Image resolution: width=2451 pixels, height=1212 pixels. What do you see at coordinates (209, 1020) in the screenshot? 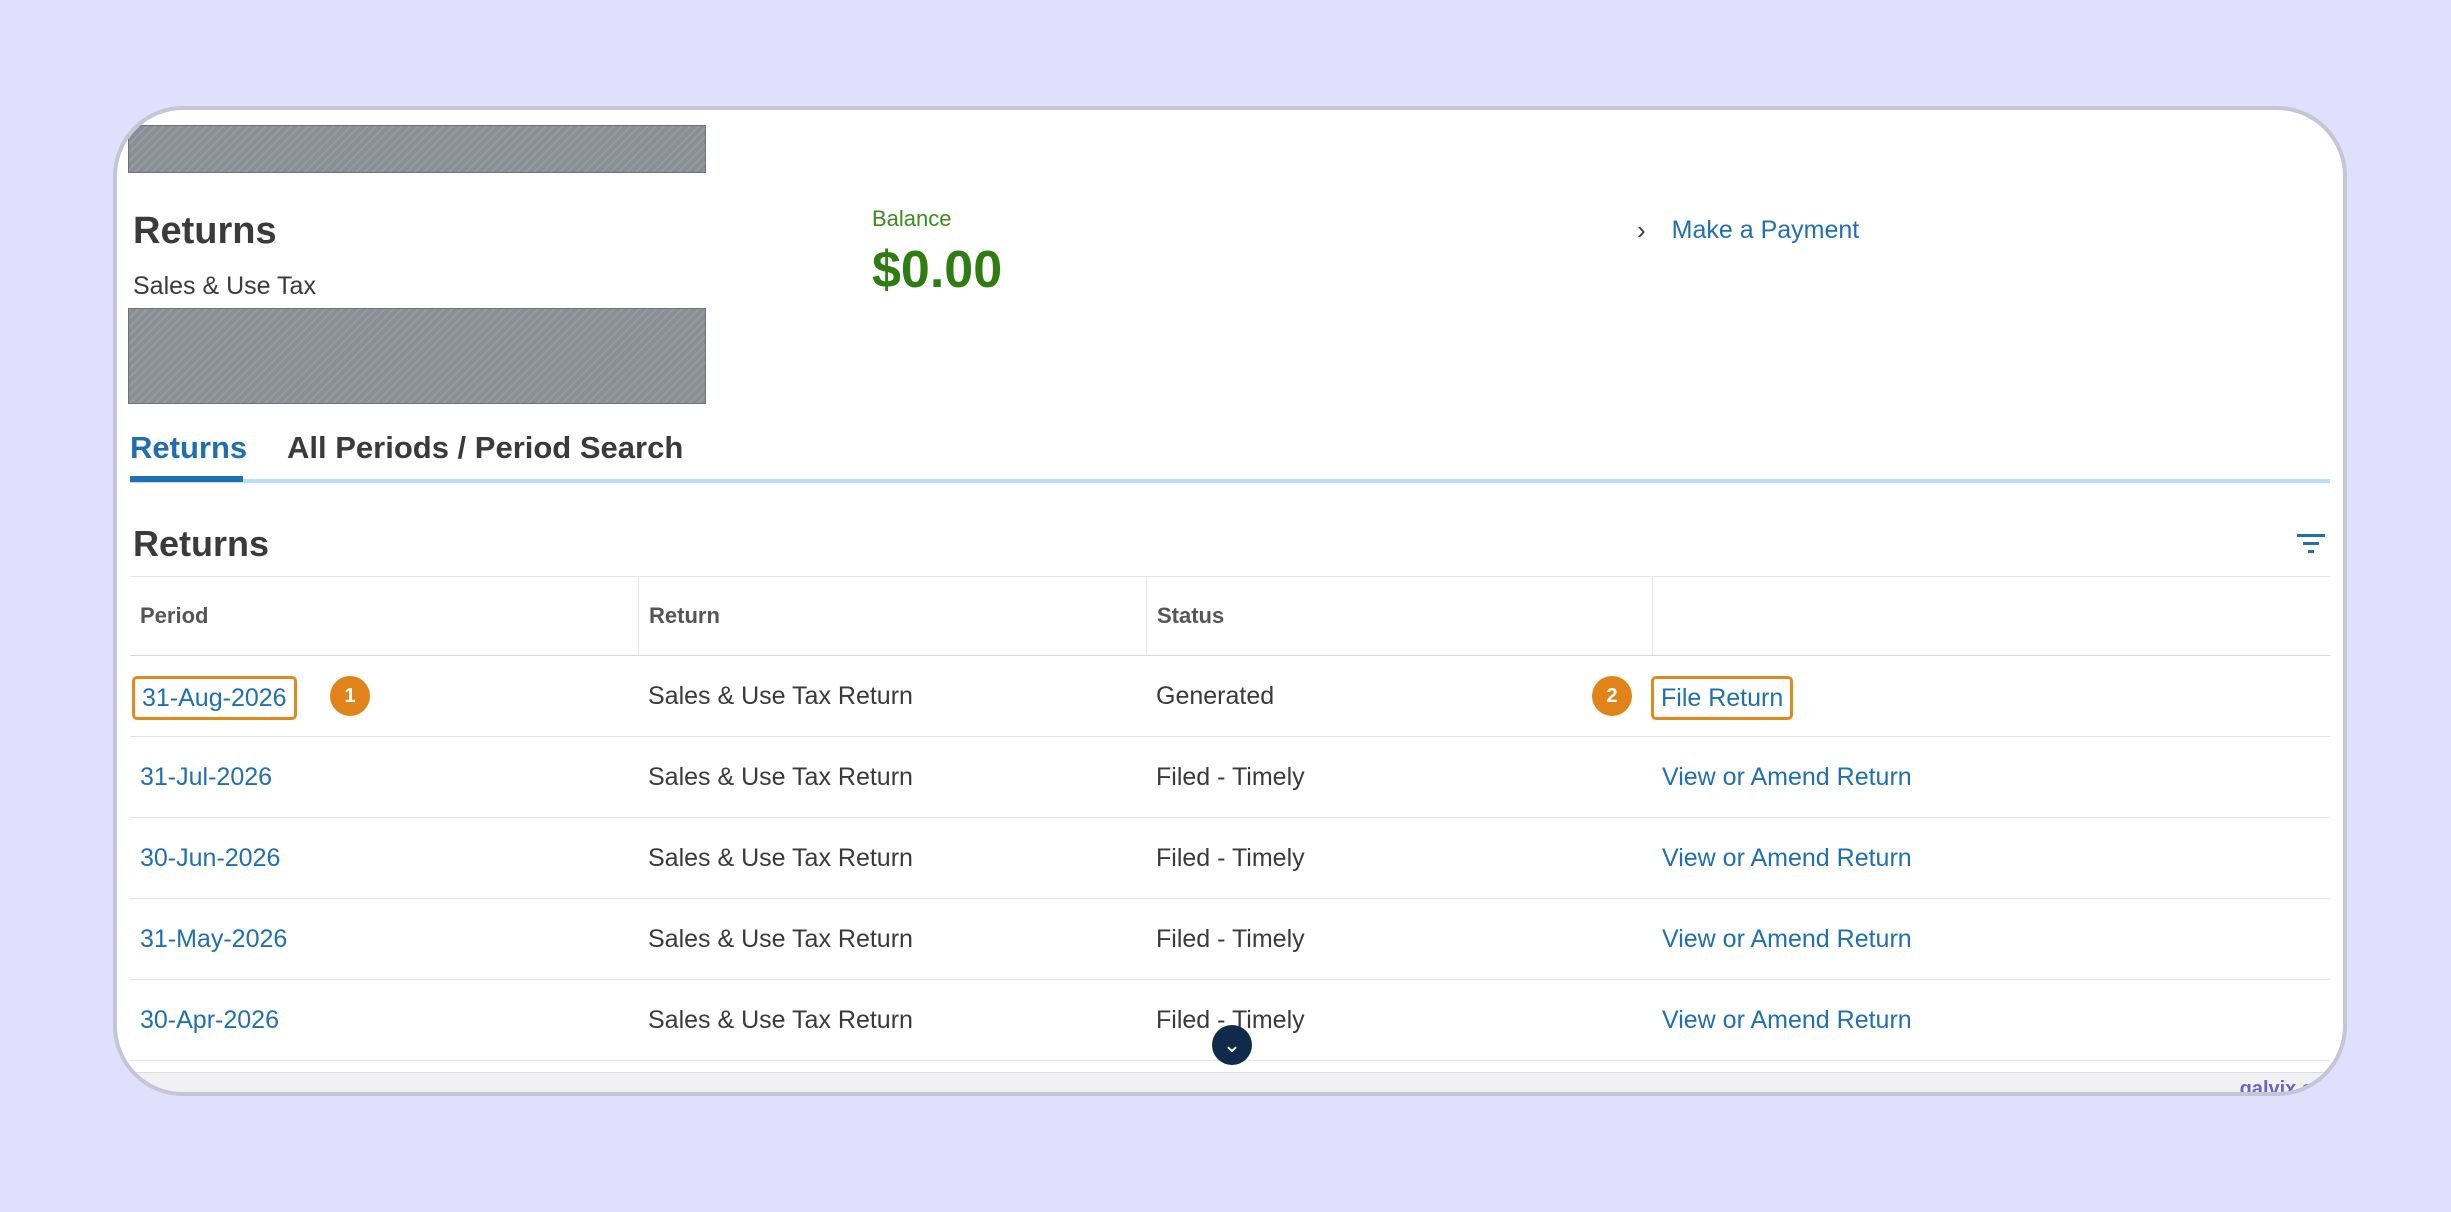
I see `period-link: 30-Apr-2026` at bounding box center [209, 1020].